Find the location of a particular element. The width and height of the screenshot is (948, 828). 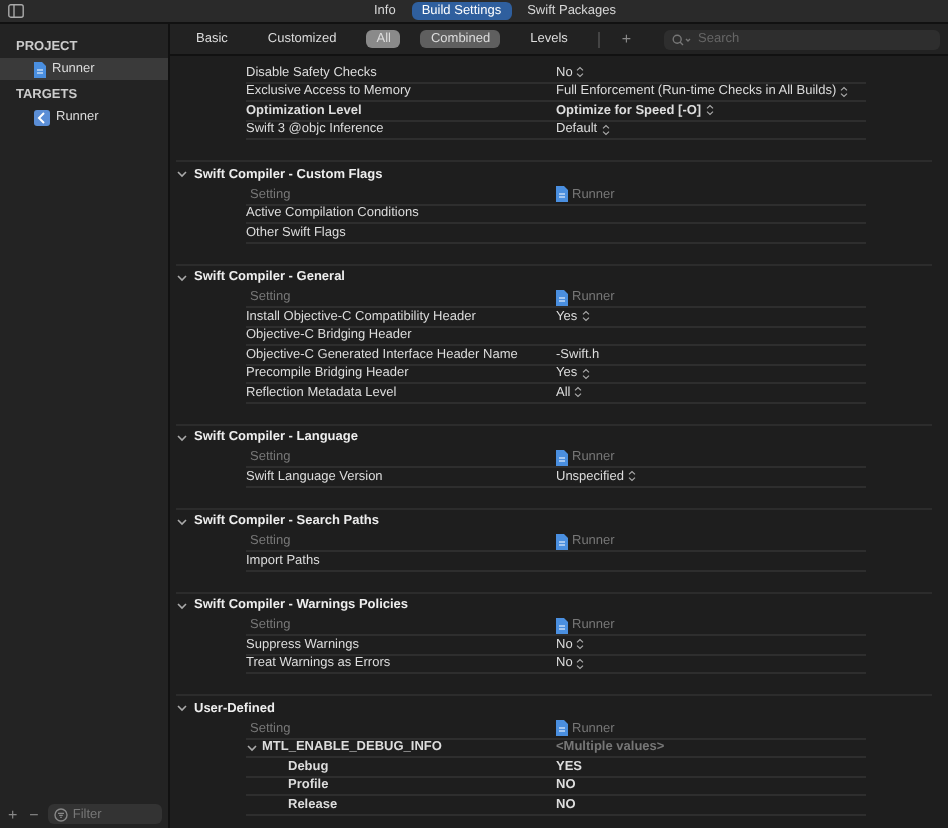

add-setting-button: + is located at coordinates (626, 39).